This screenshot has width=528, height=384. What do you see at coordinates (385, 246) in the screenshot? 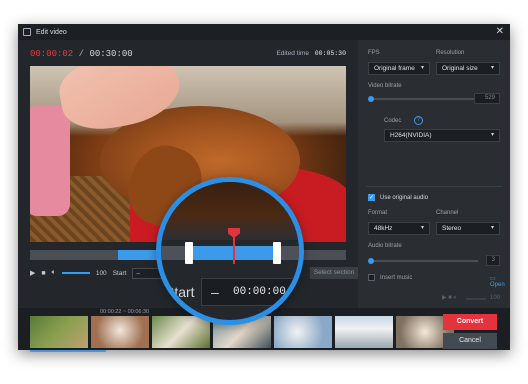
I see `audio-bitrate-label: Audio bitrate` at bounding box center [385, 246].